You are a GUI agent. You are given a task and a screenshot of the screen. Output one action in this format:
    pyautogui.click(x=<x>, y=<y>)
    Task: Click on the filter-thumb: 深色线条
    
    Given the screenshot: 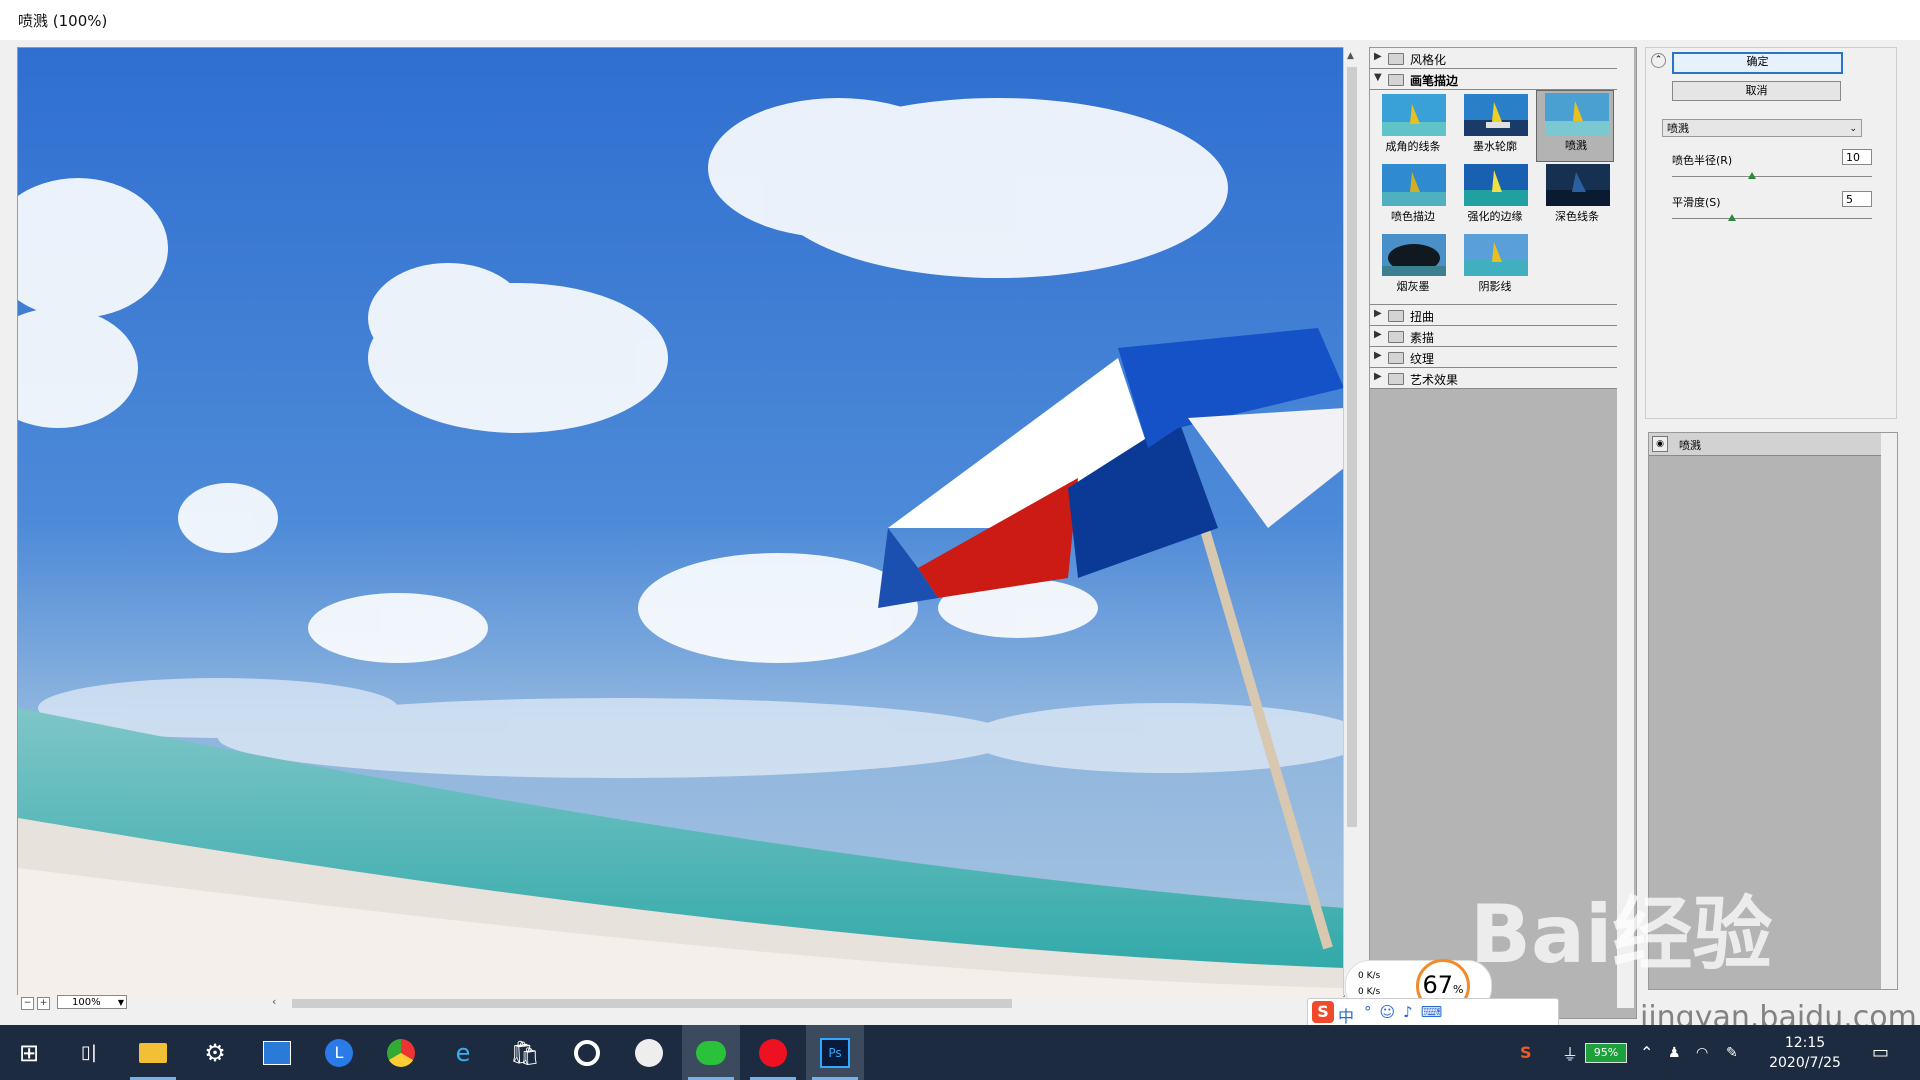 What is the action you would take?
    pyautogui.click(x=1577, y=196)
    